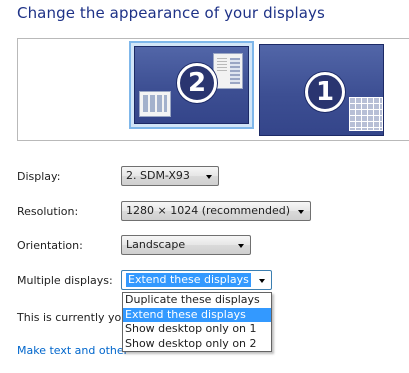 The height and width of the screenshot is (373, 409). I want to click on display-select-value: 2. SDM-X93, so click(158, 175).